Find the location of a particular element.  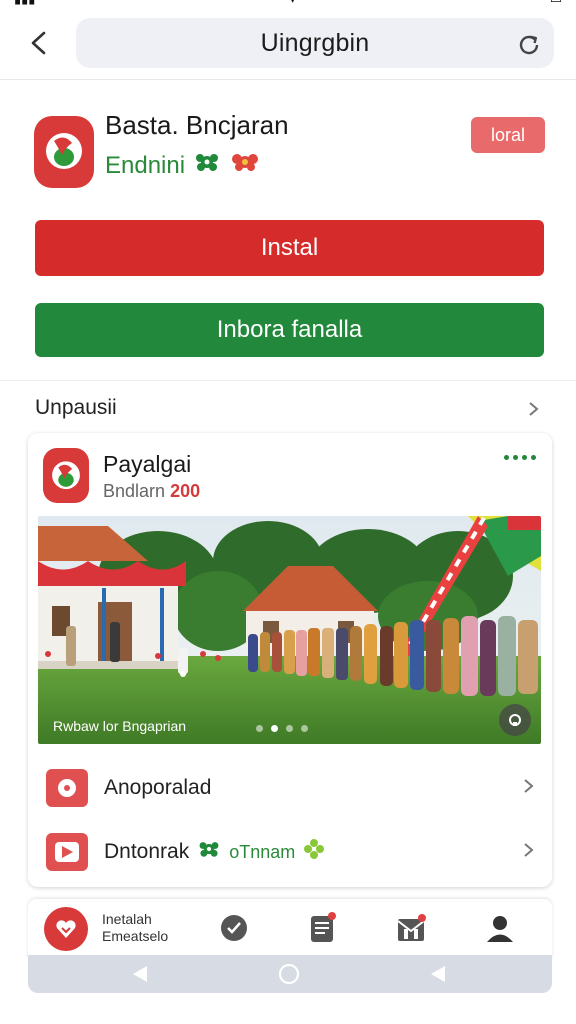

list-item-text: Anoporalad is located at coordinates (158, 787).